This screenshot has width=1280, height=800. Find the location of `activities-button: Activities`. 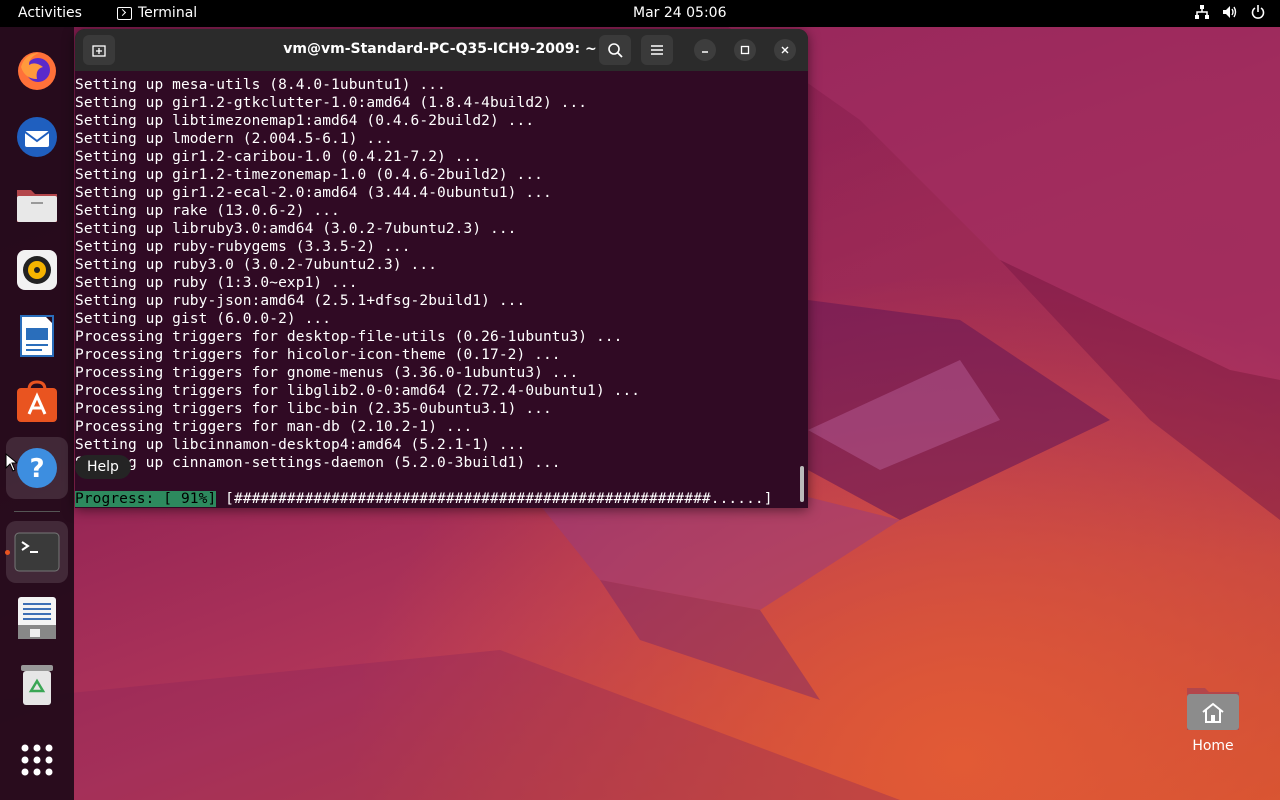

activities-button: Activities is located at coordinates (50, 13).